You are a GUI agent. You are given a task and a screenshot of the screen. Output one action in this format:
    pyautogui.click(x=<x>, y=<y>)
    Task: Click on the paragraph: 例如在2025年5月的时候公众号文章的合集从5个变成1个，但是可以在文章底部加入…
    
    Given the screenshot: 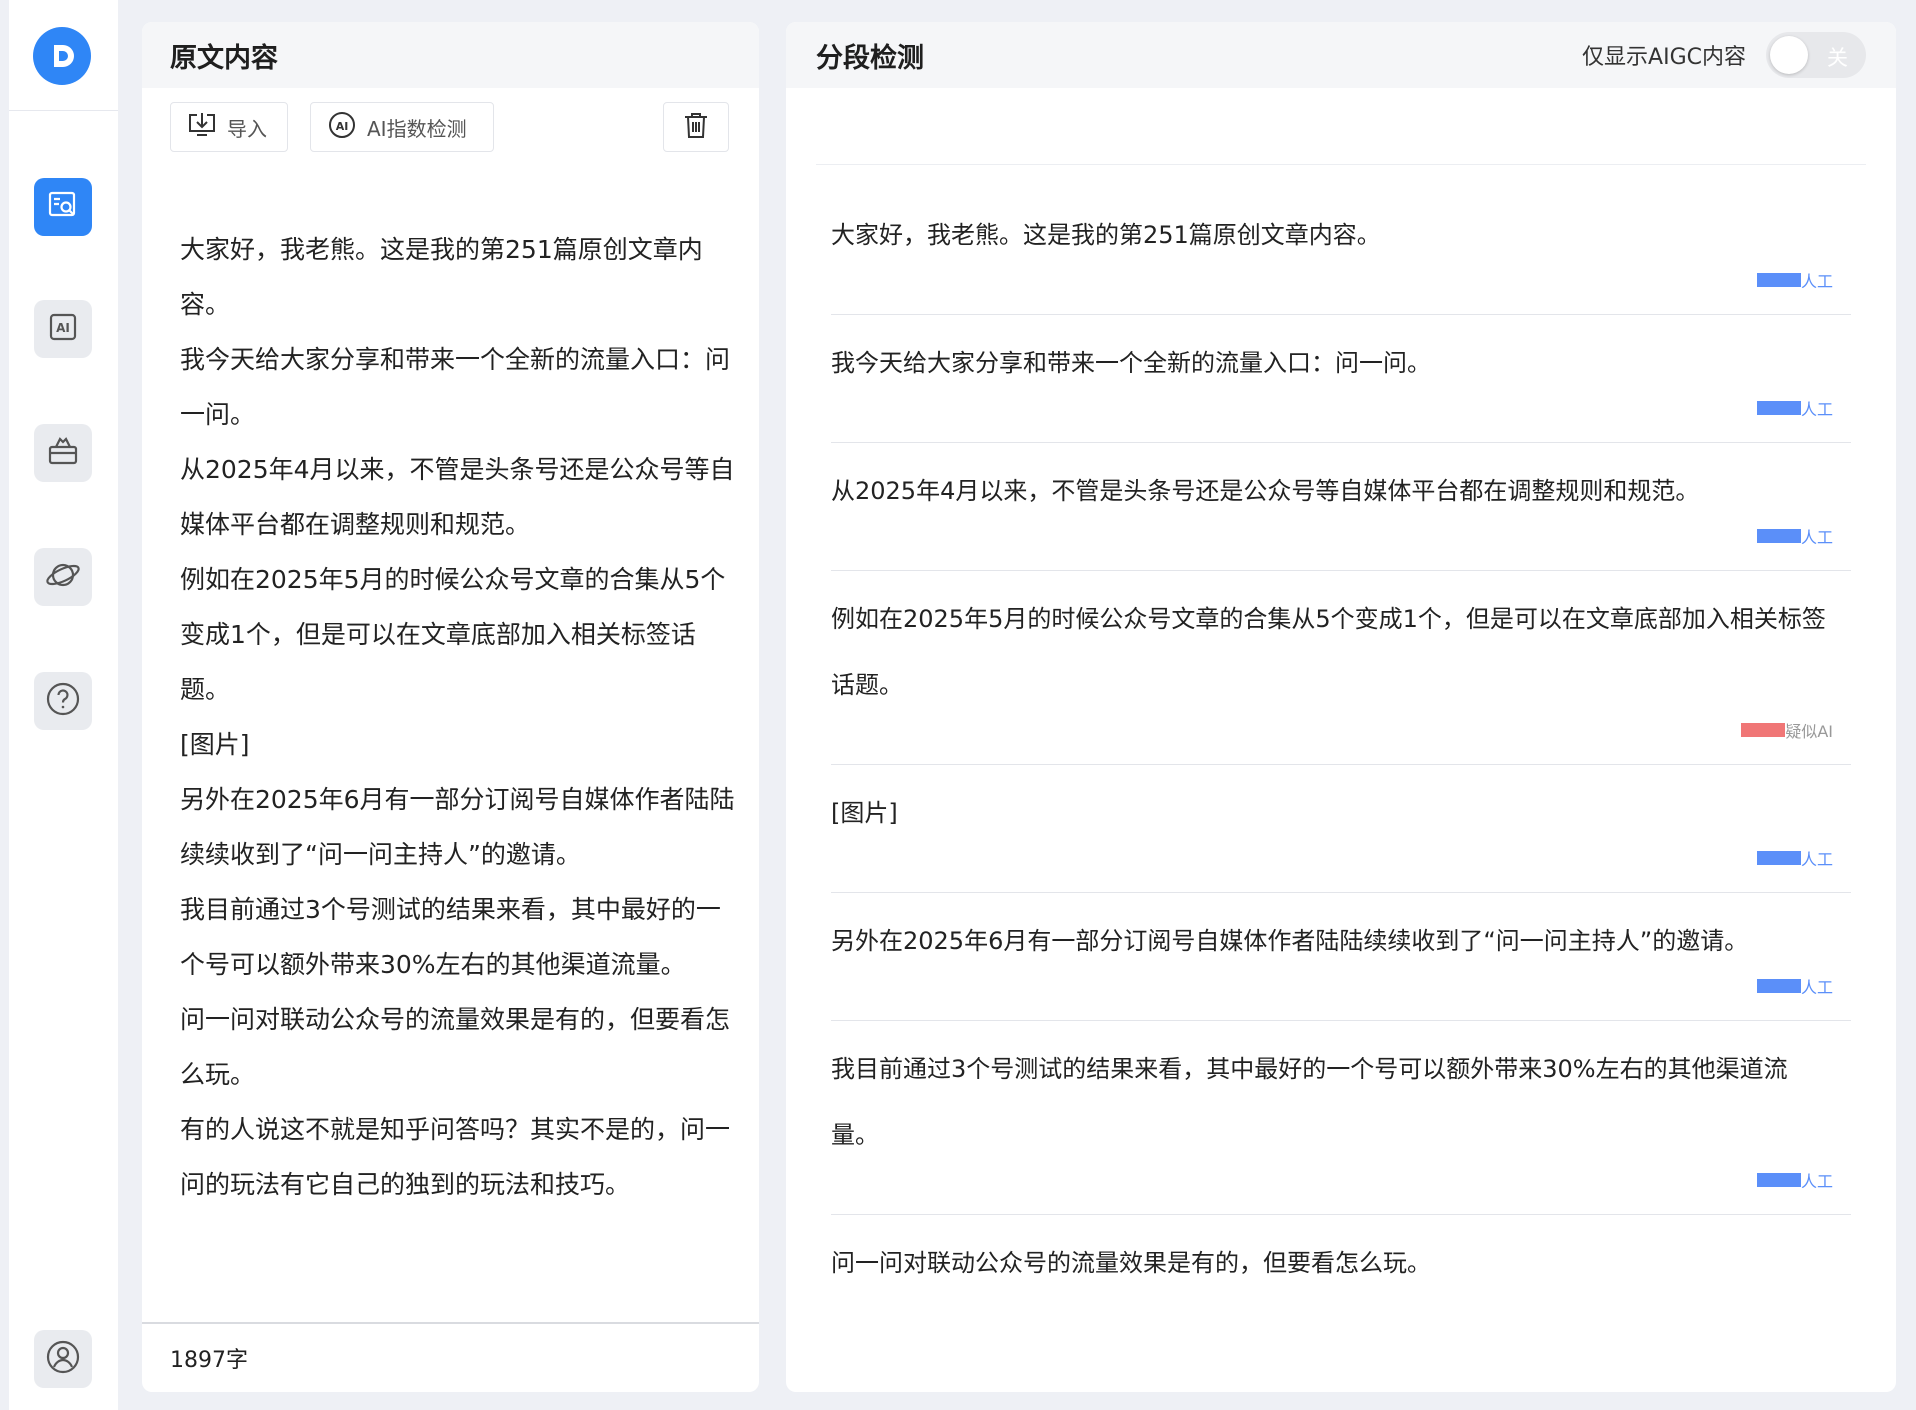 What is the action you would take?
    pyautogui.click(x=453, y=634)
    